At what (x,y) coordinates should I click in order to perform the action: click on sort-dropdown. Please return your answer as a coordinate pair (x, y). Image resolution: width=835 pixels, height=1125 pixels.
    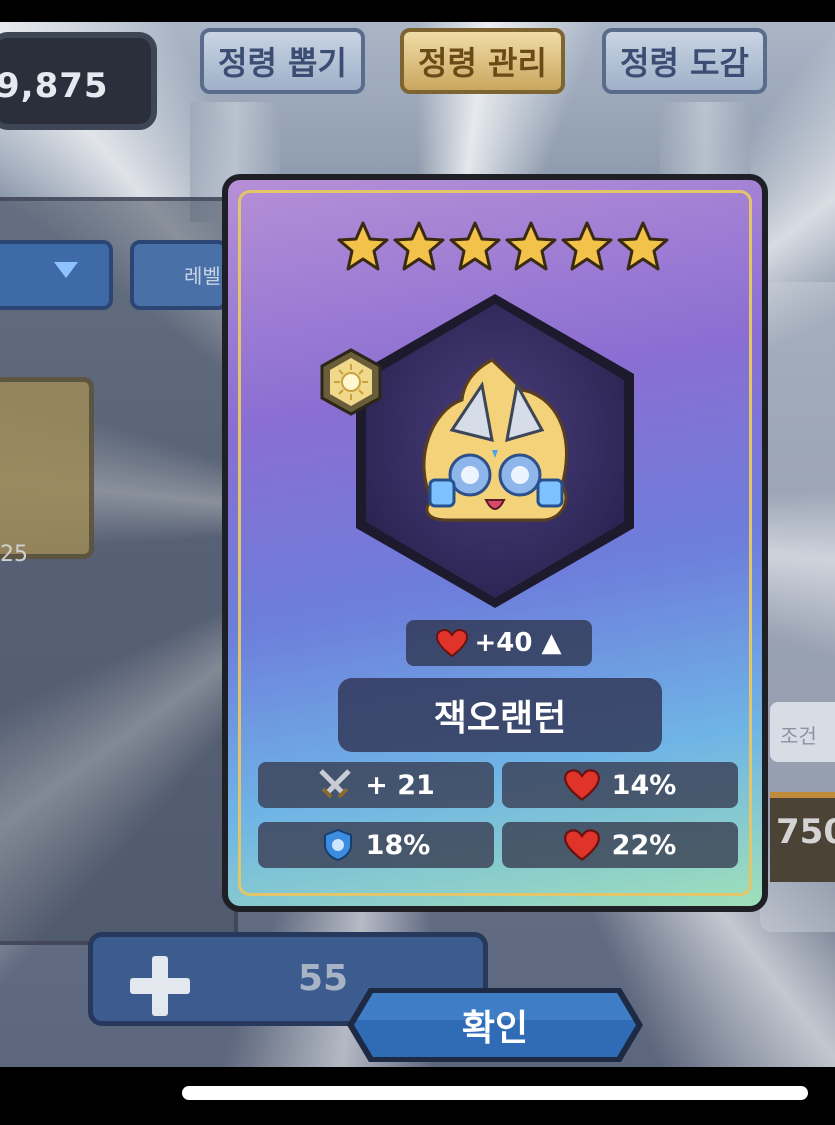
    Looking at the image, I should click on (56, 275).